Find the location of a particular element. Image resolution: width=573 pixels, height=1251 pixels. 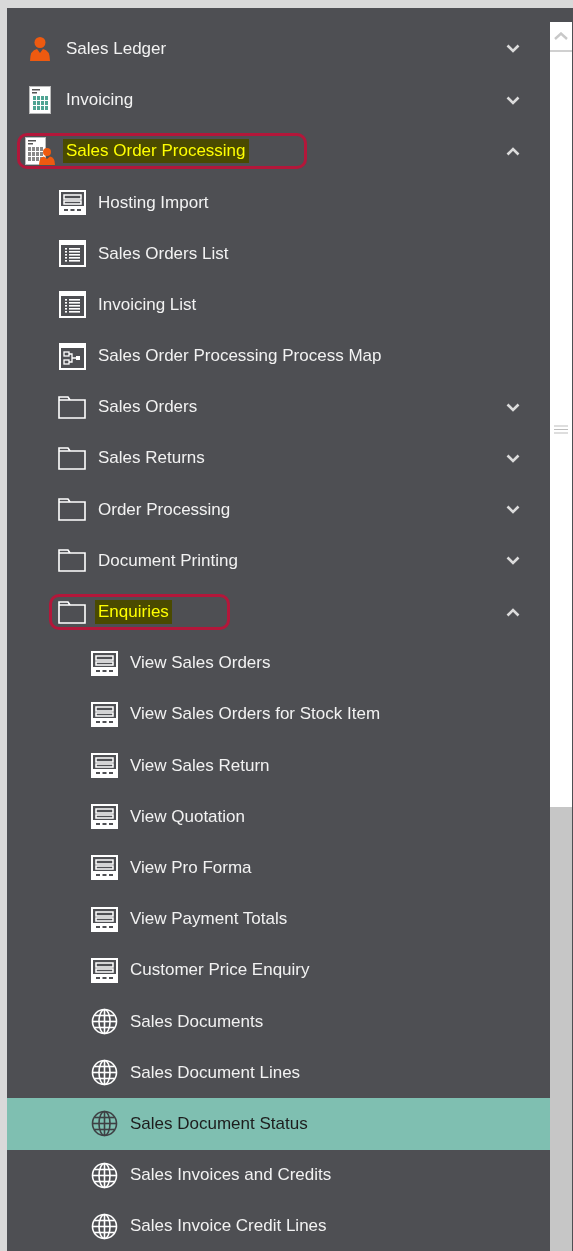

calculator-icon is located at coordinates (40, 100).